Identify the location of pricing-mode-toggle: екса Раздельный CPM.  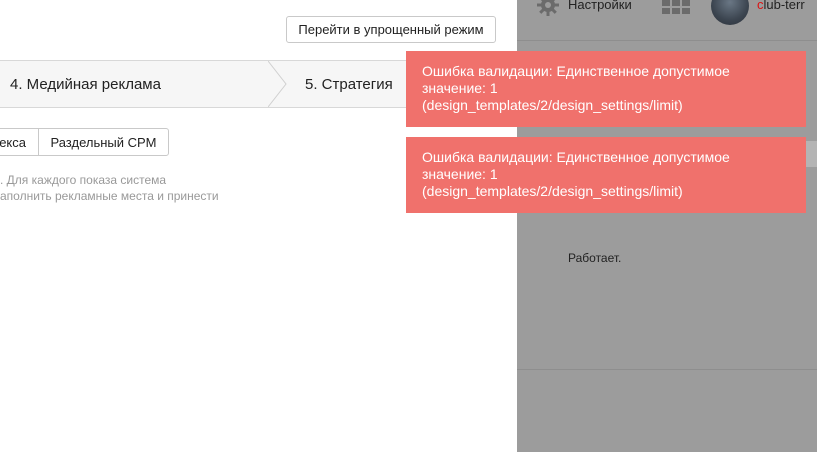
(84, 142).